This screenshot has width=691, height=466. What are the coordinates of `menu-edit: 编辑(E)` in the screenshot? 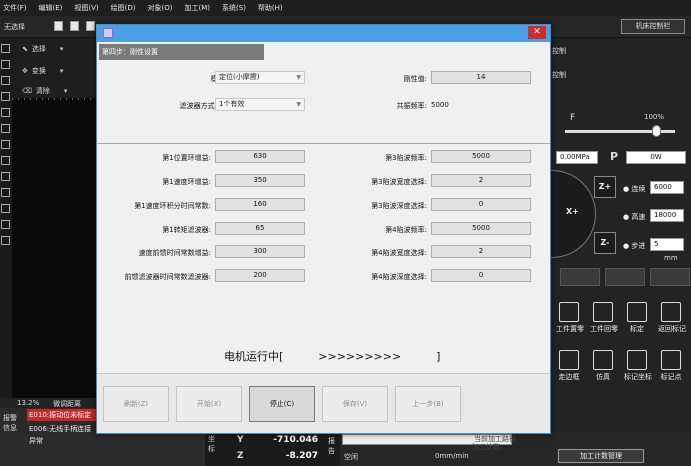 It's located at (51, 8).